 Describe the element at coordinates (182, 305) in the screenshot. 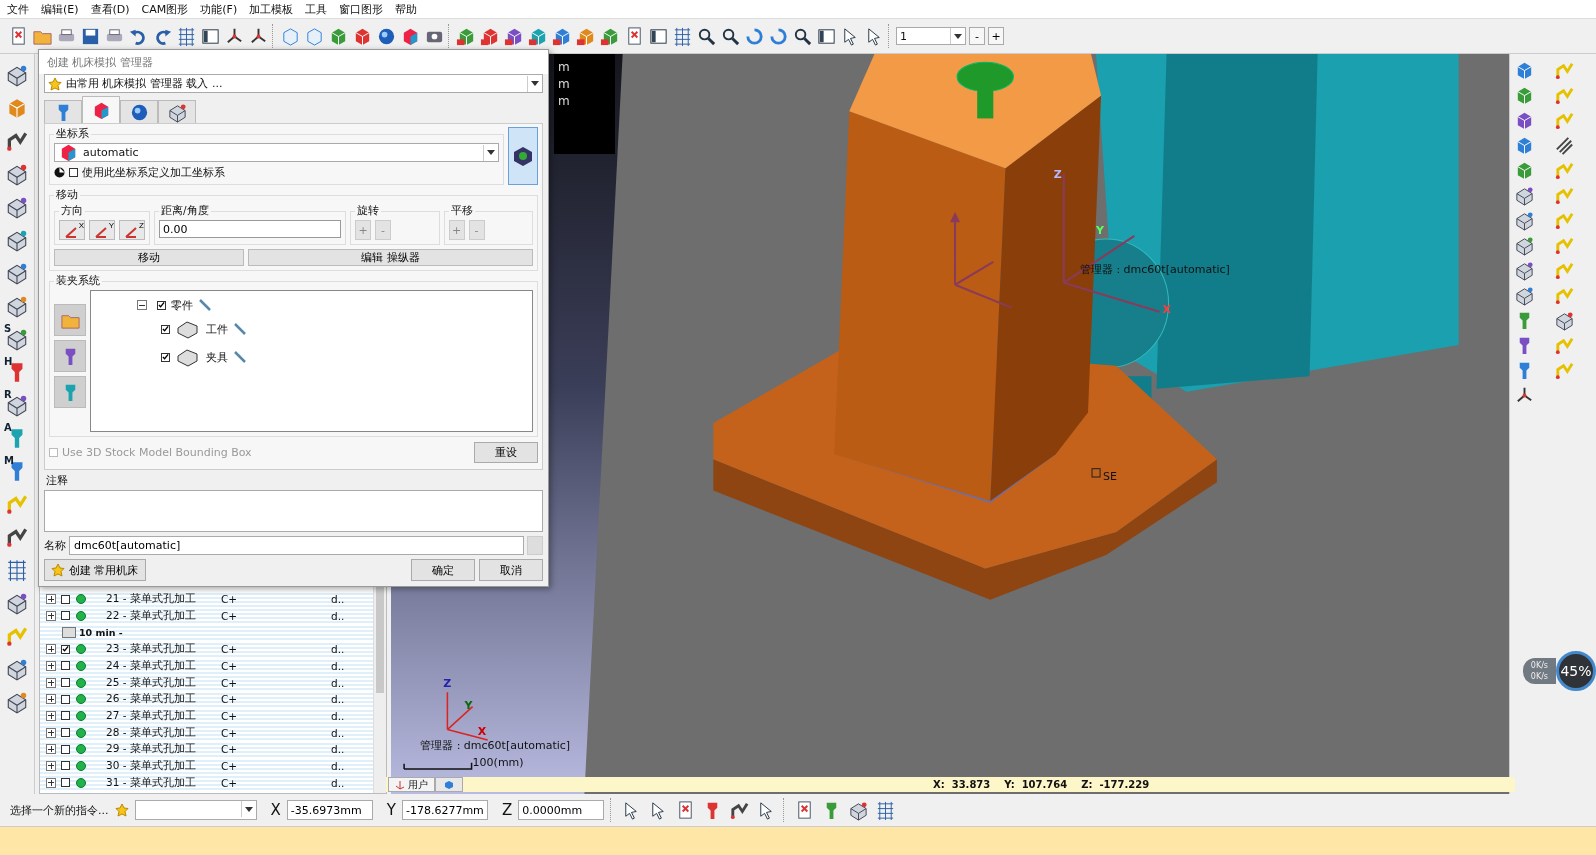

I see `tree-item: 零件` at that location.